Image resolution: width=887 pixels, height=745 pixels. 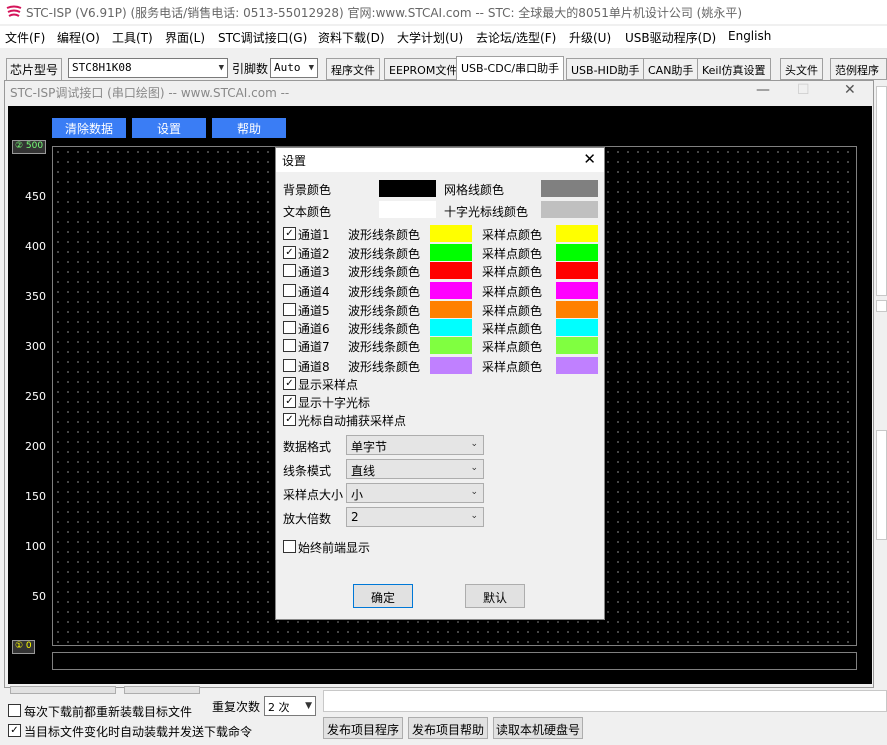 I want to click on channel-6-wave-color-swatch, so click(x=451, y=327).